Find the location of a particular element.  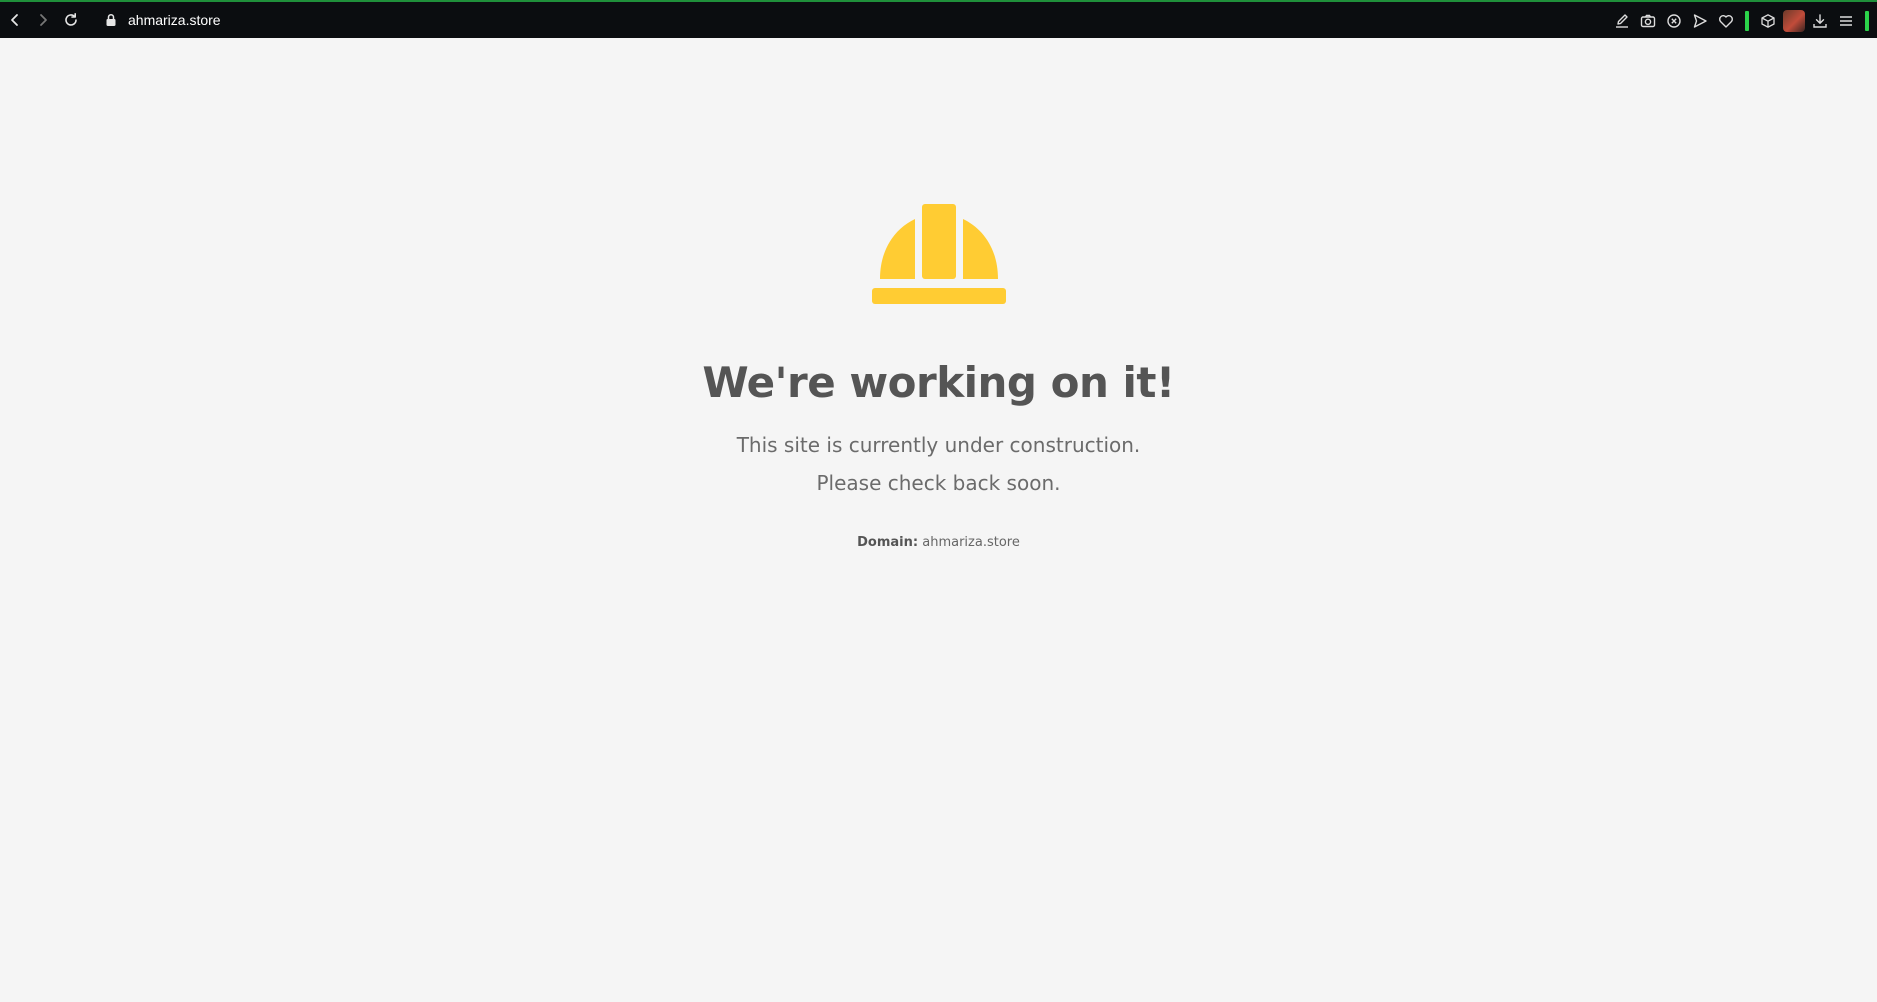

download-button is located at coordinates (1820, 21).